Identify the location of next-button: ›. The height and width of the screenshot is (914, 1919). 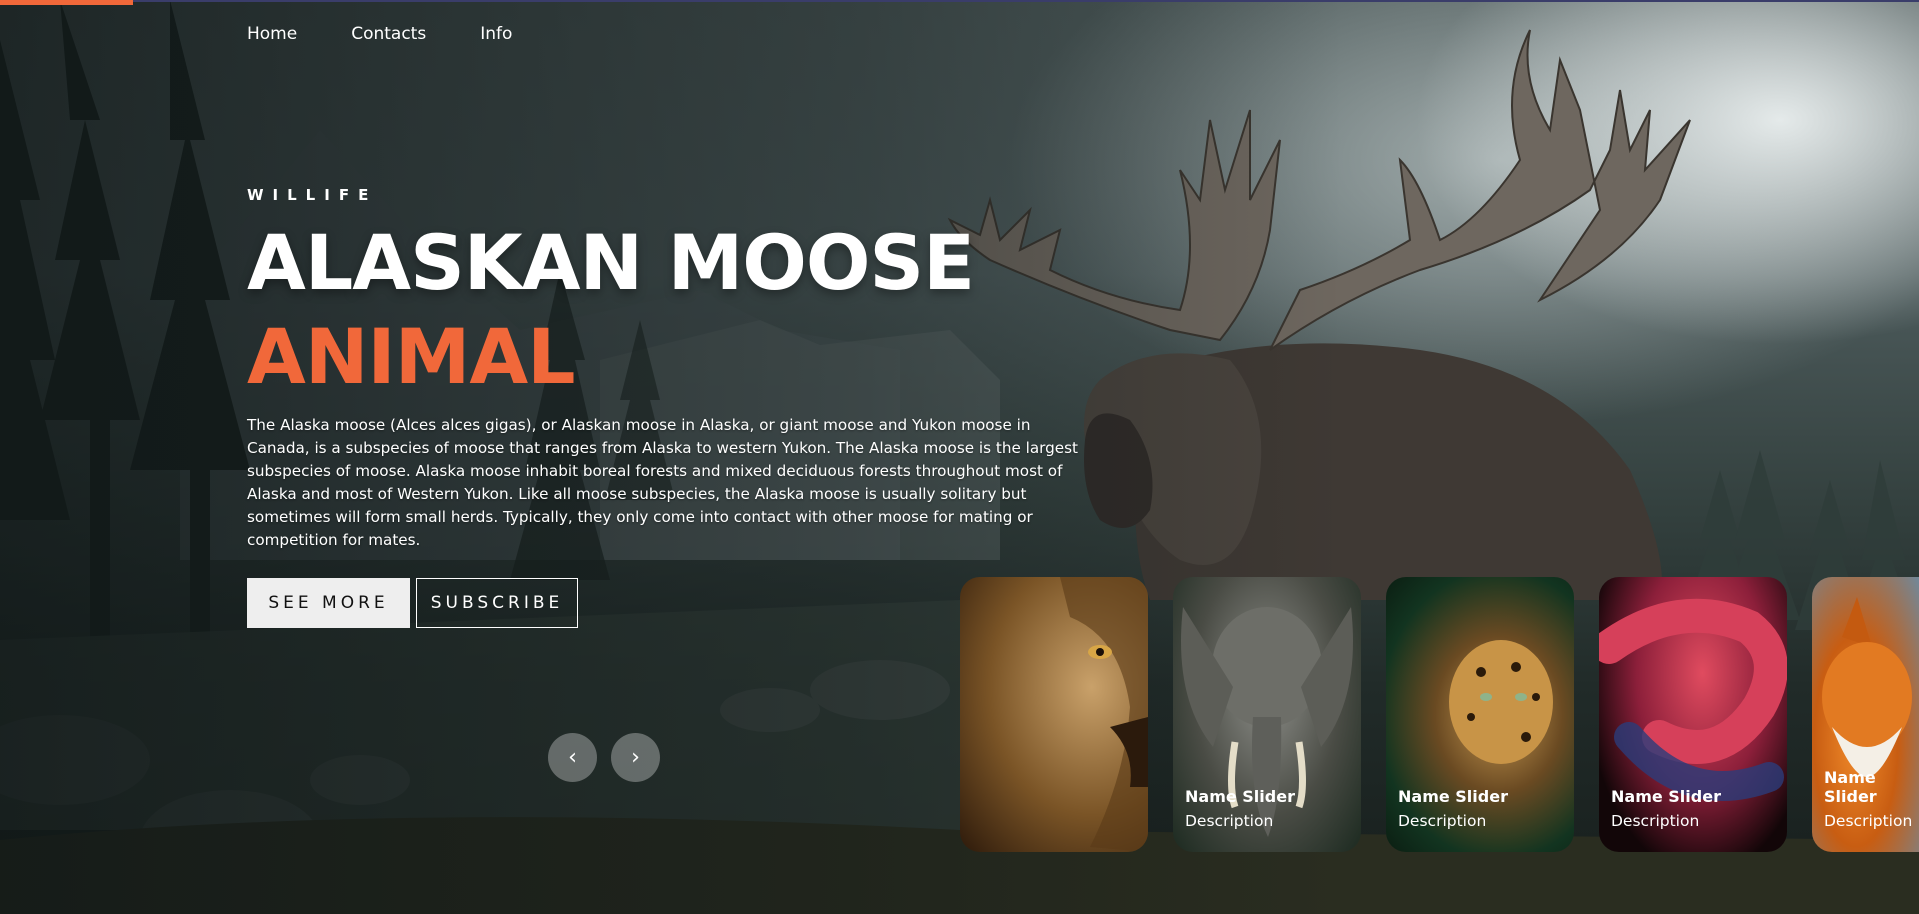
(635, 757).